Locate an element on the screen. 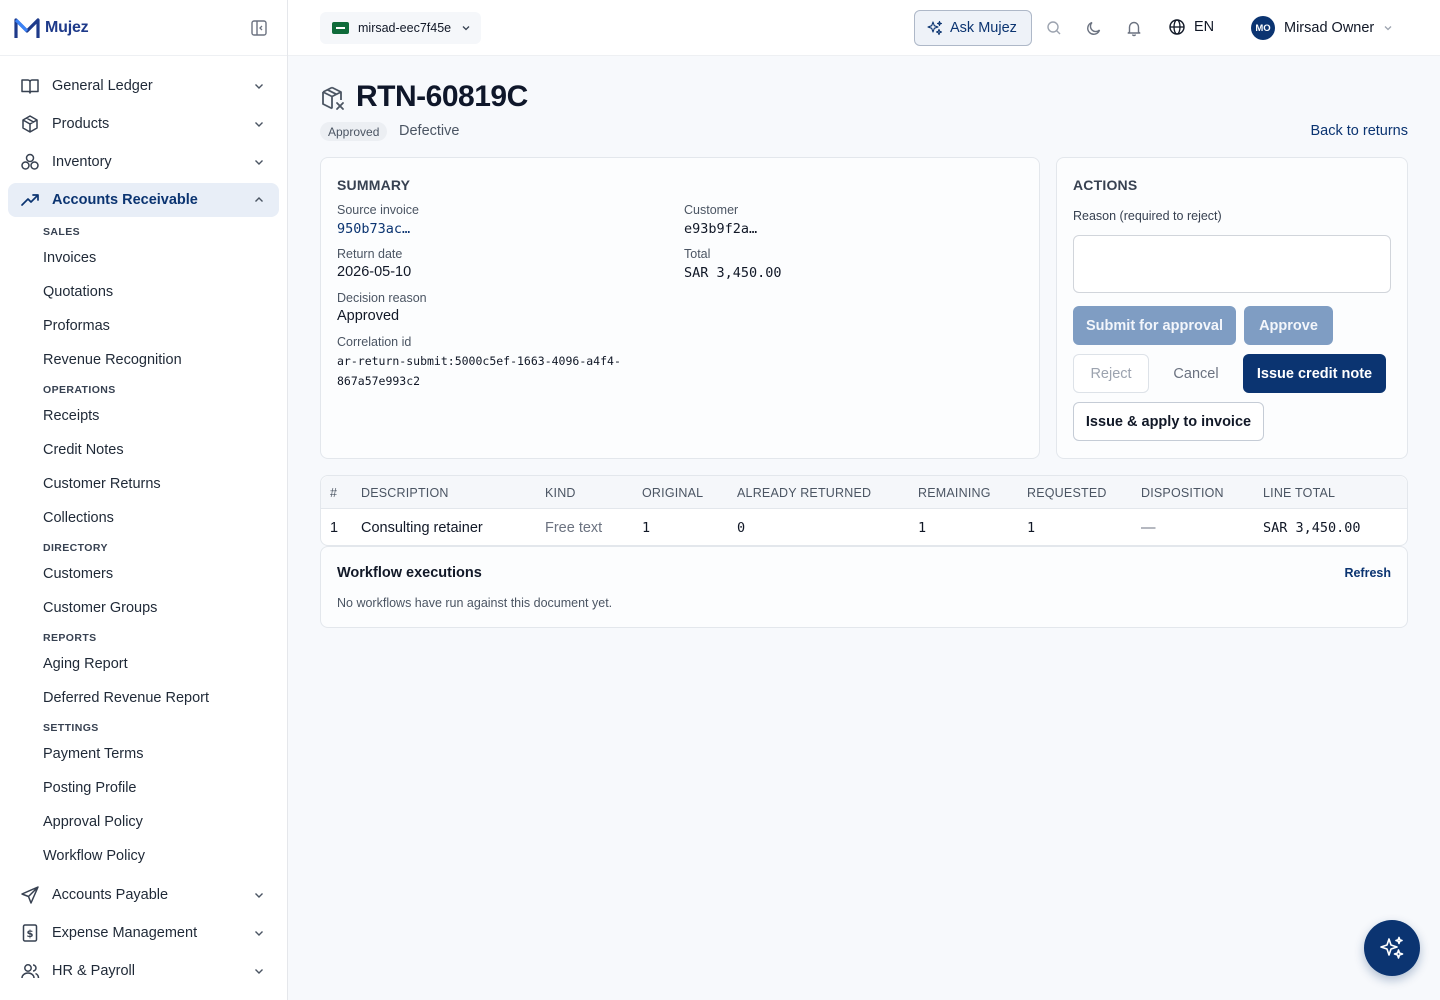 The width and height of the screenshot is (1440, 1000). ask-mujez-label: Ask Mujez is located at coordinates (983, 28).